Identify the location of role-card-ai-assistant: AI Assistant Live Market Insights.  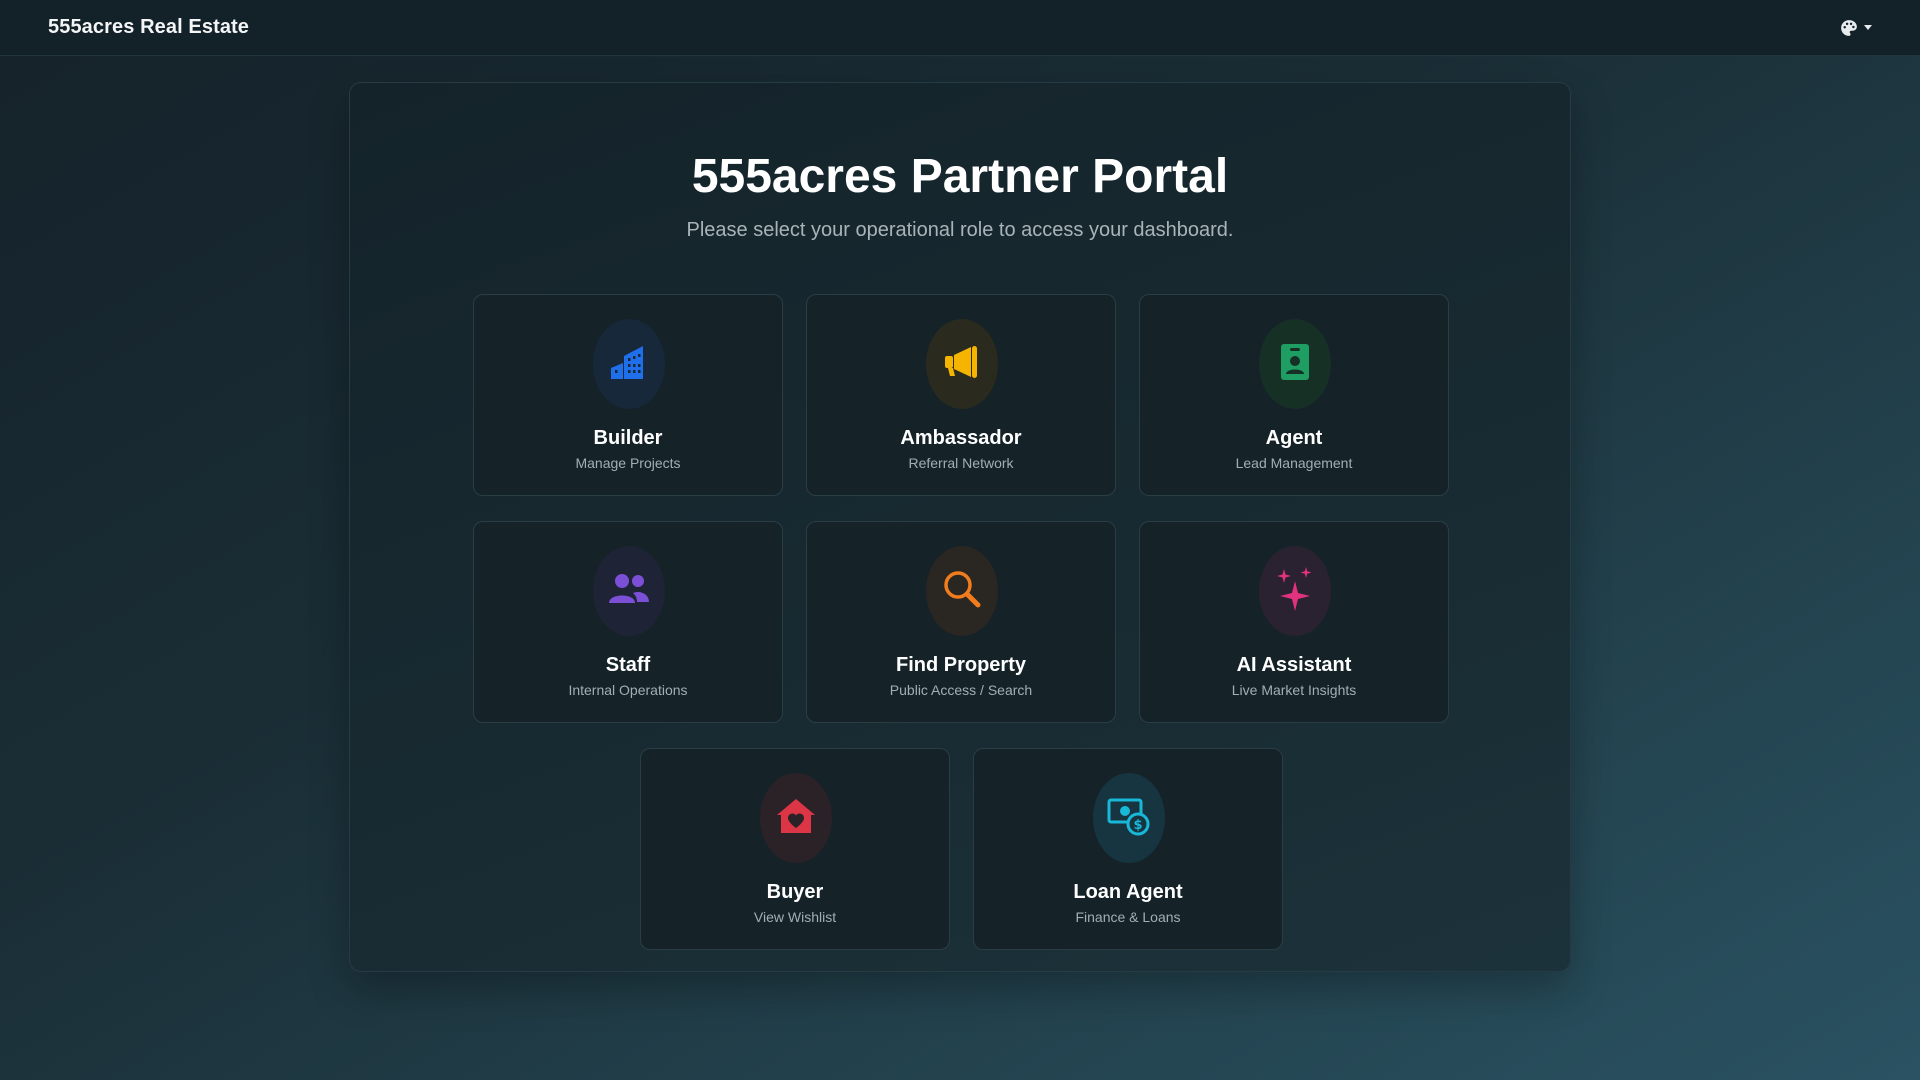
(1294, 622).